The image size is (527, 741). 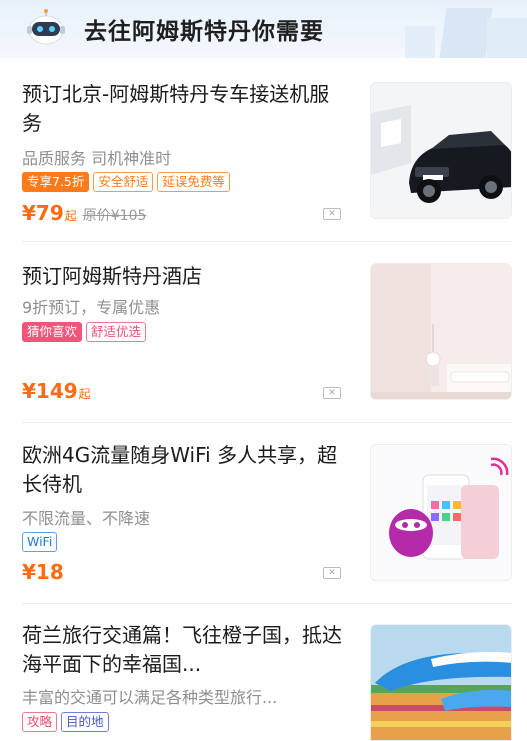 I want to click on card-title: 预订阿姆斯特丹酒店, so click(x=112, y=276).